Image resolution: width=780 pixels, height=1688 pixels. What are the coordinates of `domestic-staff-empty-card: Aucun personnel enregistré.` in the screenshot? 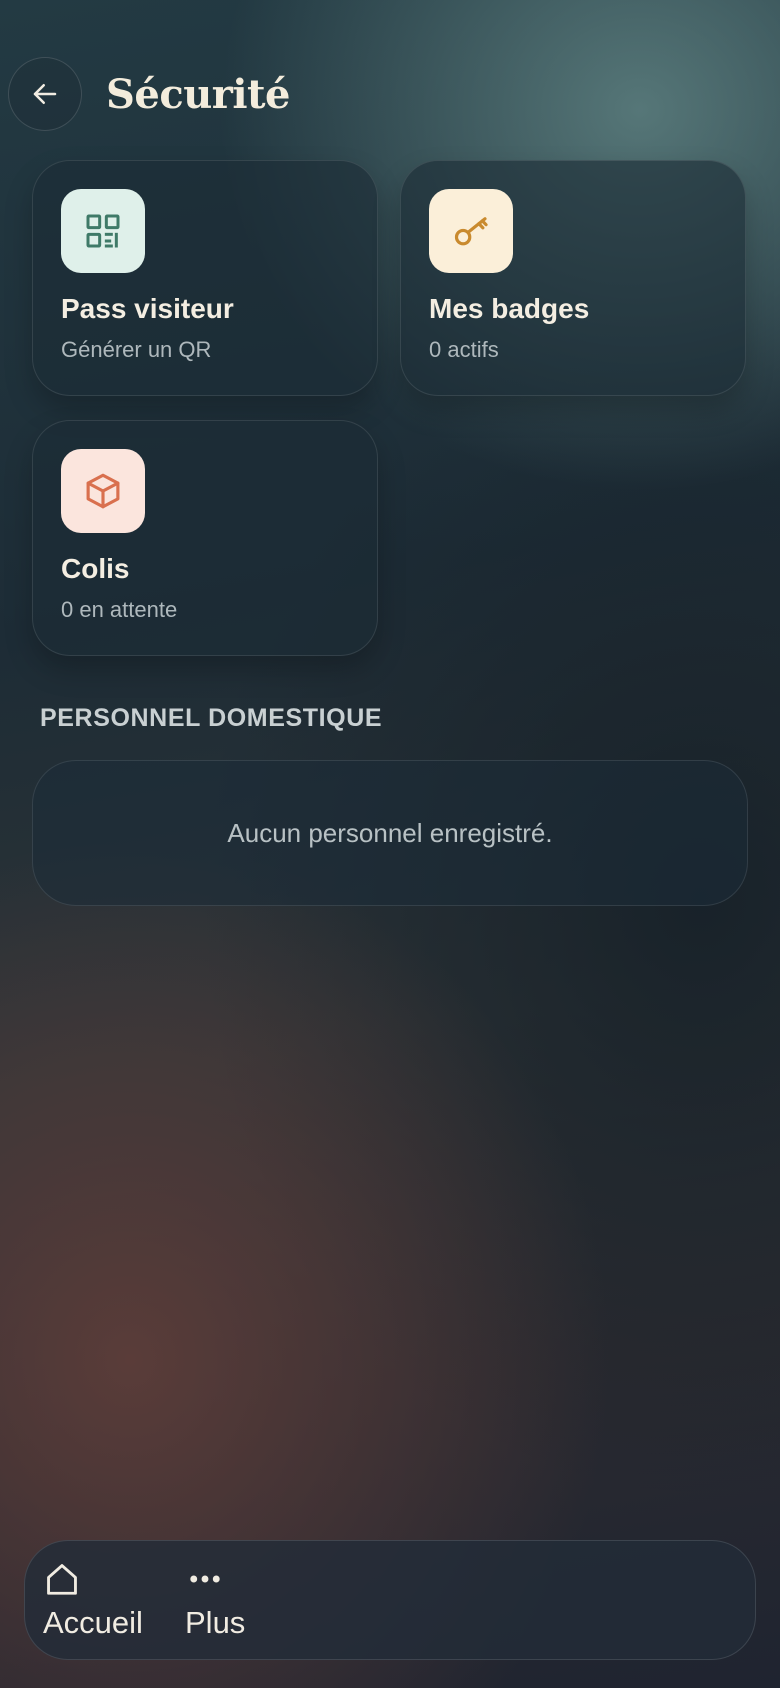 It's located at (390, 833).